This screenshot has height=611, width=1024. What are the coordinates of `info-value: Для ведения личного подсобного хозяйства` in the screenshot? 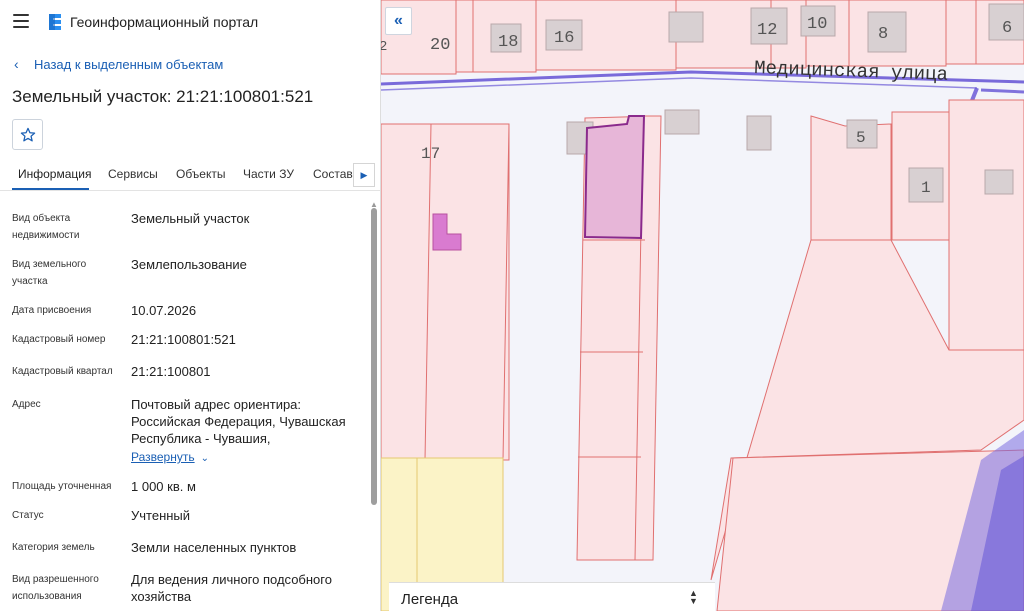 It's located at (231, 588).